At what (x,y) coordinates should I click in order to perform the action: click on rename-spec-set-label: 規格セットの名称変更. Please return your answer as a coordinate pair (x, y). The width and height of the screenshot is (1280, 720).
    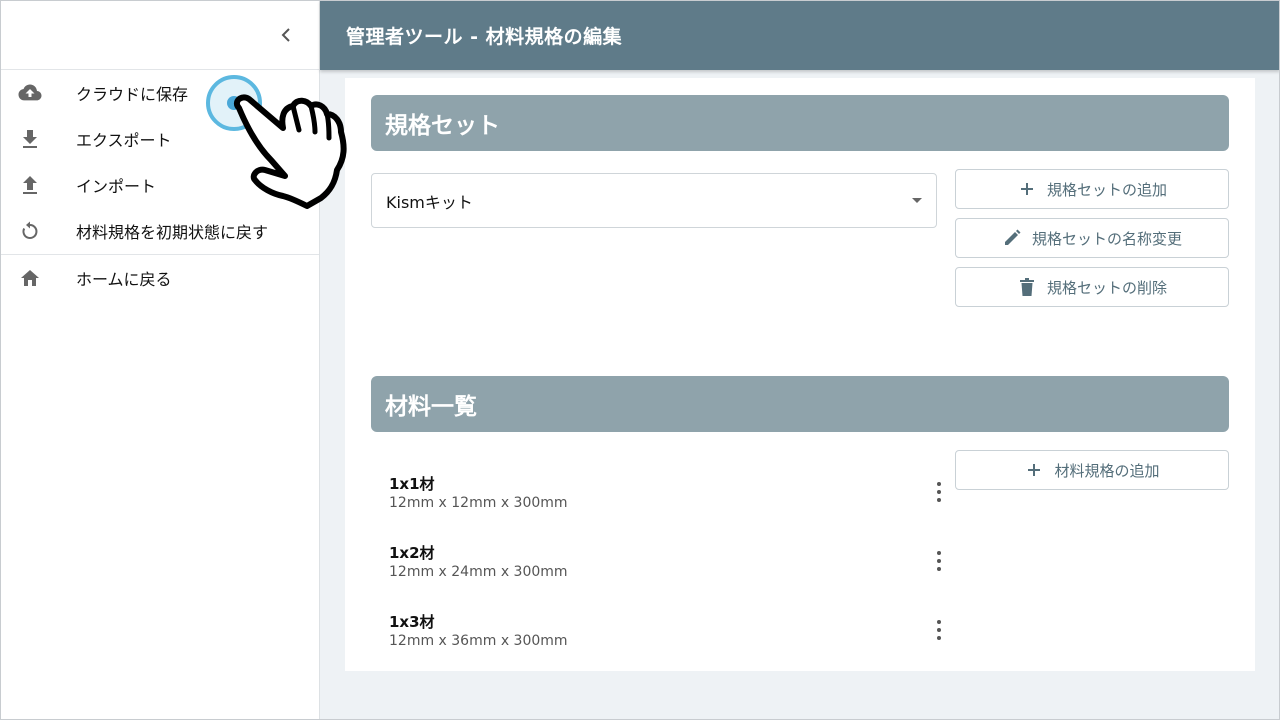
    Looking at the image, I should click on (1106, 238).